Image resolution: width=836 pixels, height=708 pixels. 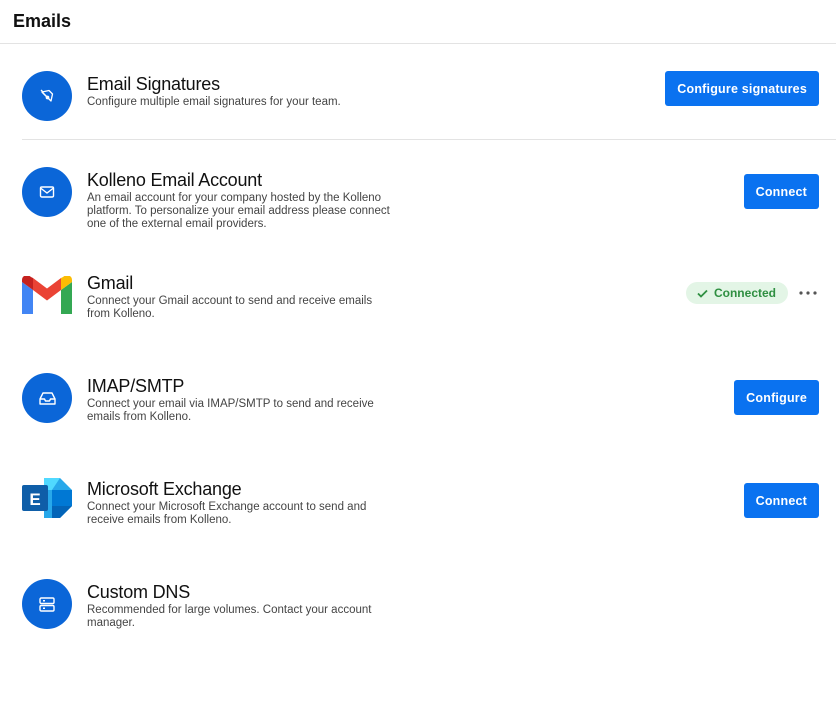 What do you see at coordinates (429, 139) in the screenshot?
I see `divider` at bounding box center [429, 139].